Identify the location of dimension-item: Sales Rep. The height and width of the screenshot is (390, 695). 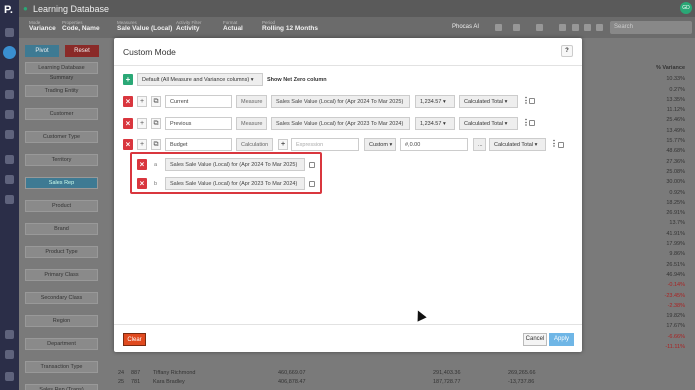
(61, 183).